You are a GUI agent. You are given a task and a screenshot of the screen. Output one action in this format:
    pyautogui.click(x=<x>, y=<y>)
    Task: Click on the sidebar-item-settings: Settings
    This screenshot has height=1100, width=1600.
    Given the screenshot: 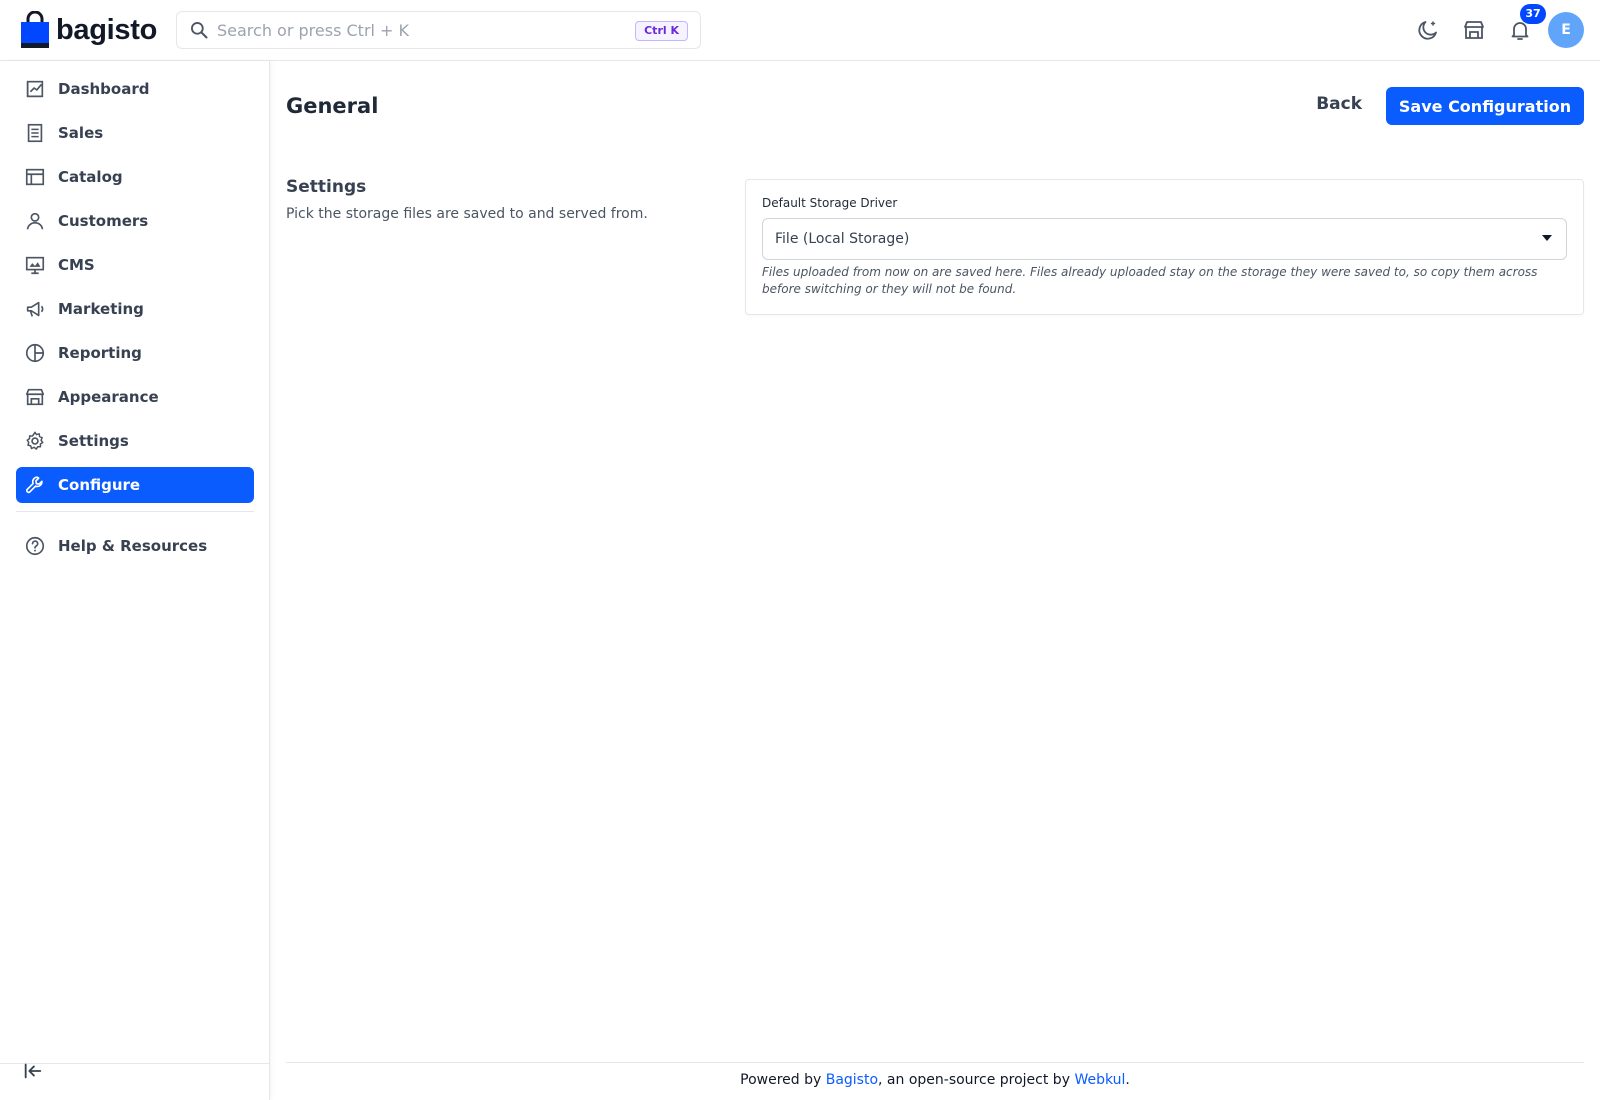 What is the action you would take?
    pyautogui.click(x=135, y=441)
    